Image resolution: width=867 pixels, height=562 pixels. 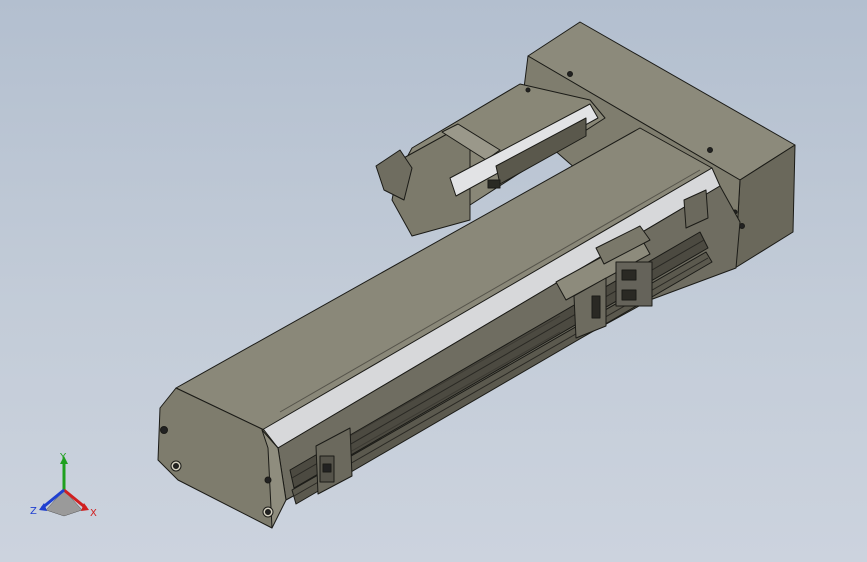 What do you see at coordinates (63, 485) in the screenshot?
I see `orientation-triad: Y X Z` at bounding box center [63, 485].